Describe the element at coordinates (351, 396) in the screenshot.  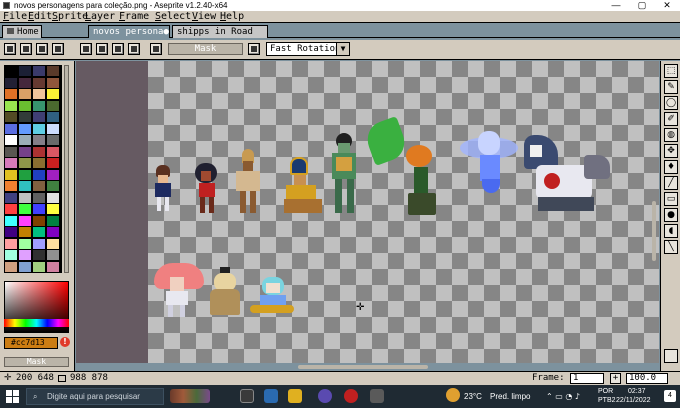
I see `opera-icon` at that location.